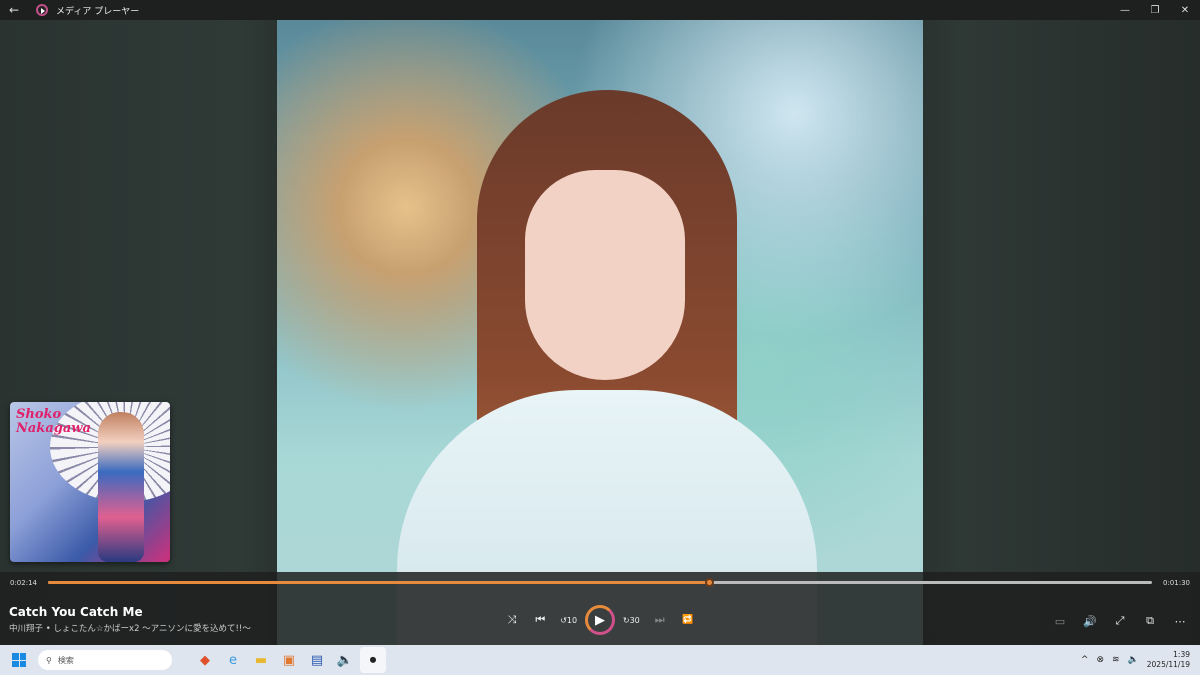 The height and width of the screenshot is (675, 1200). I want to click on skip-forward-30-button: ↻30, so click(631, 620).